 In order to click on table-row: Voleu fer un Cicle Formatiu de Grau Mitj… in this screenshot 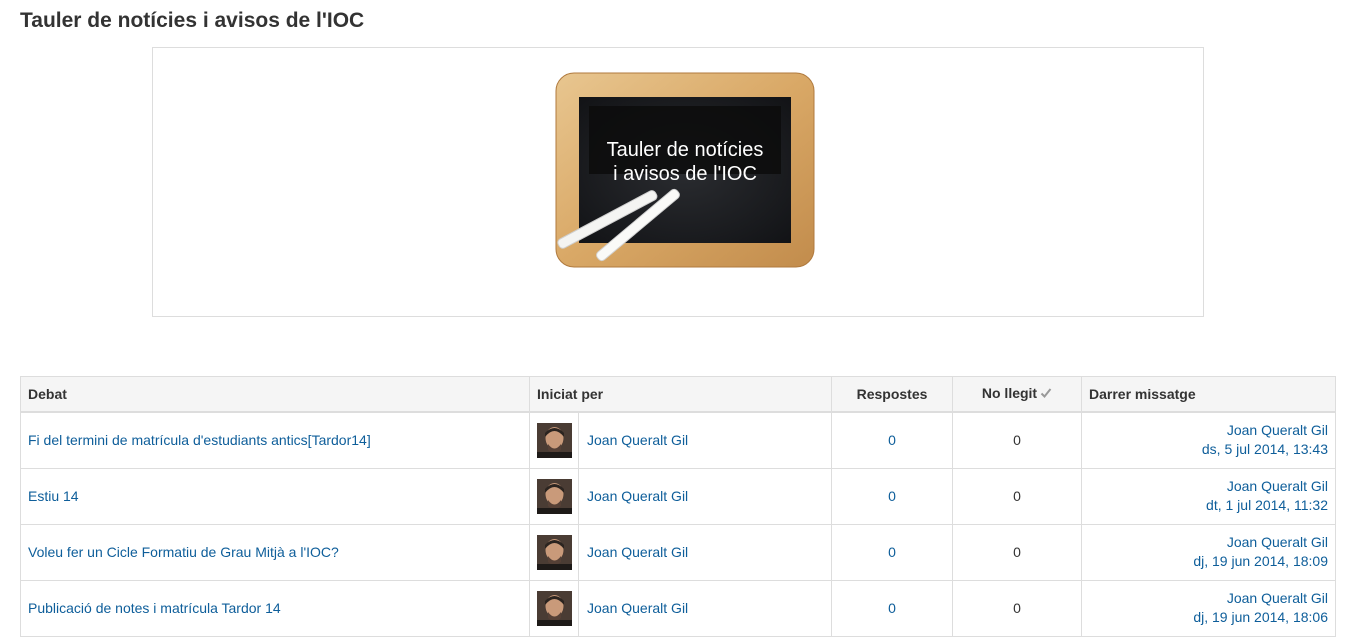, I will do `click(678, 552)`.